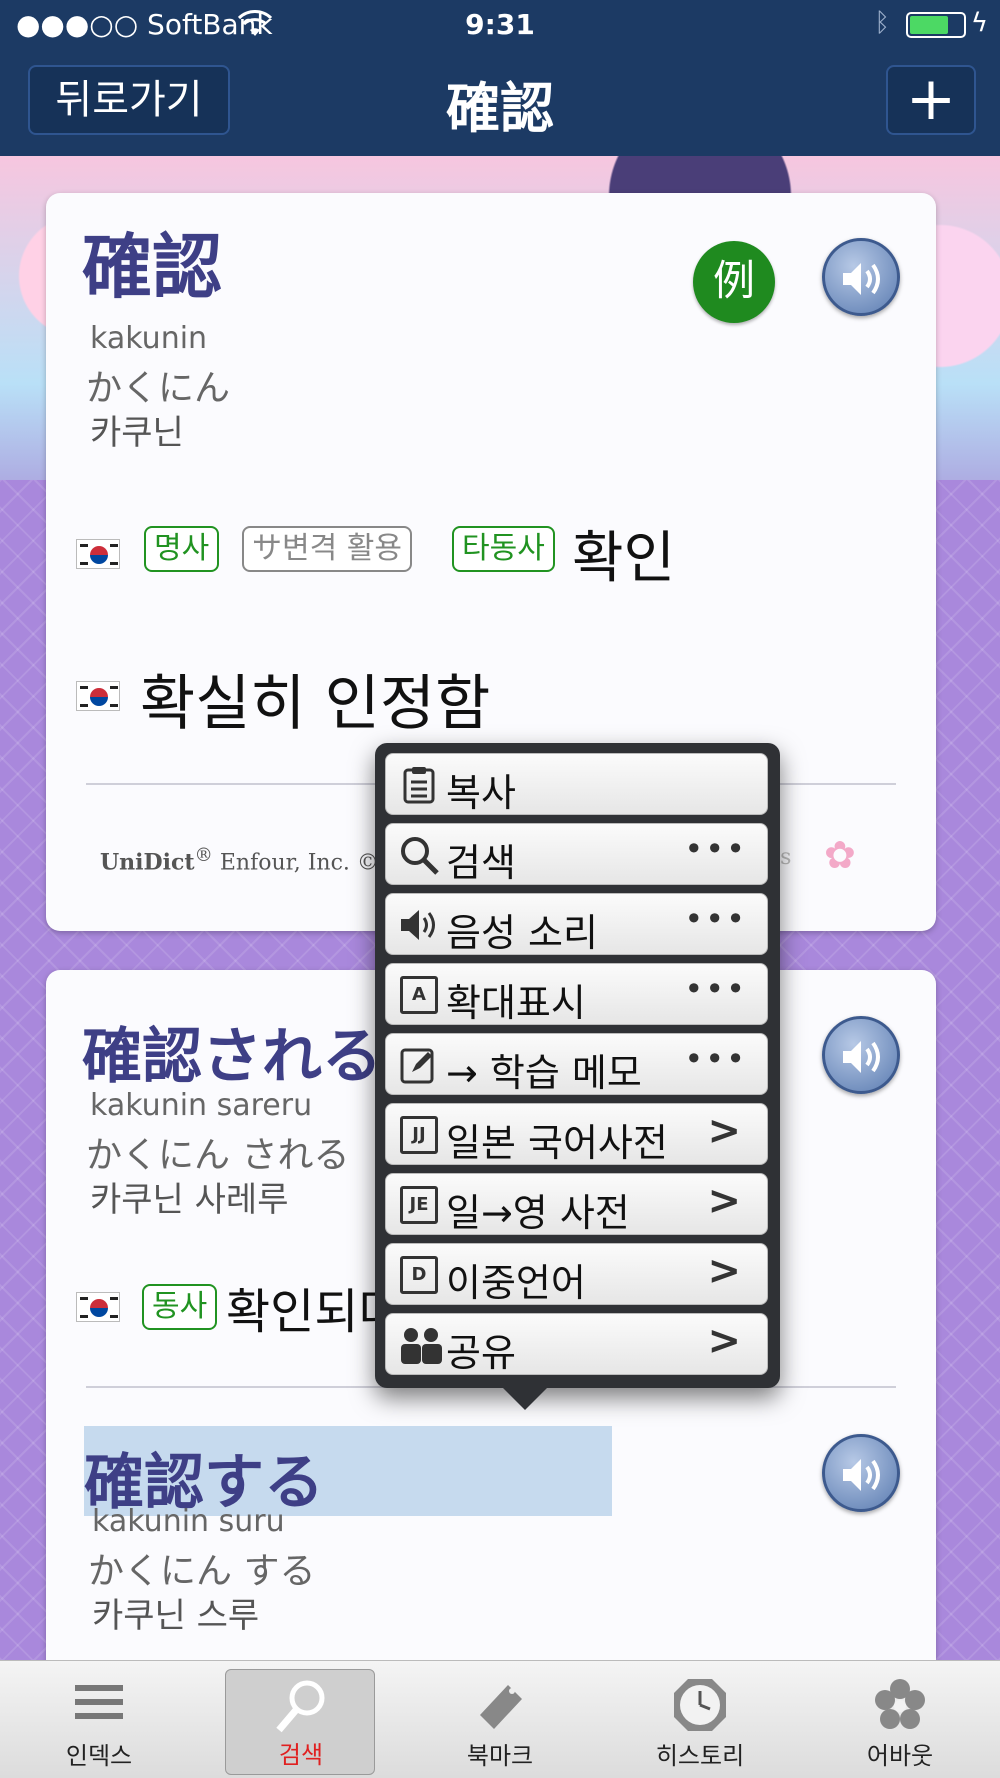 The height and width of the screenshot is (1778, 1000). Describe the element at coordinates (544, 1073) in the screenshot. I see `menu-item-label: → 학습 메모` at that location.